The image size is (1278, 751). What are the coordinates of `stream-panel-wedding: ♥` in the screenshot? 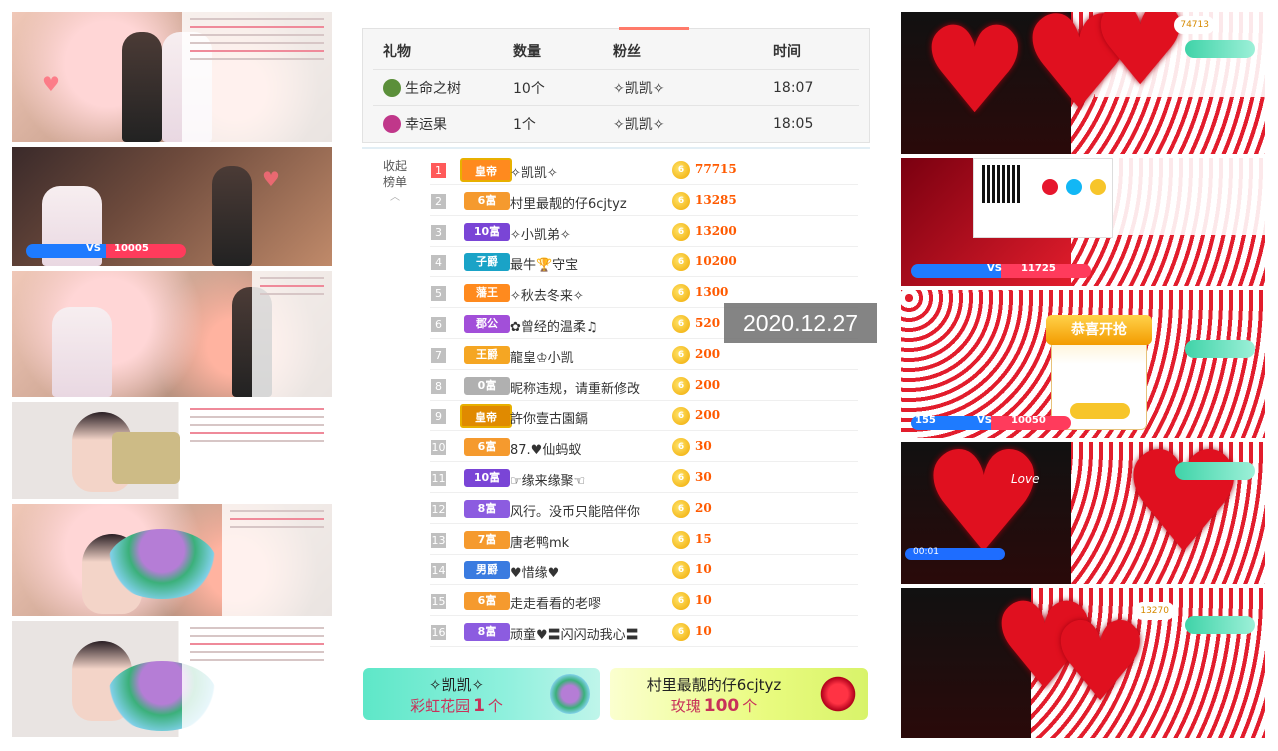 It's located at (172, 77).